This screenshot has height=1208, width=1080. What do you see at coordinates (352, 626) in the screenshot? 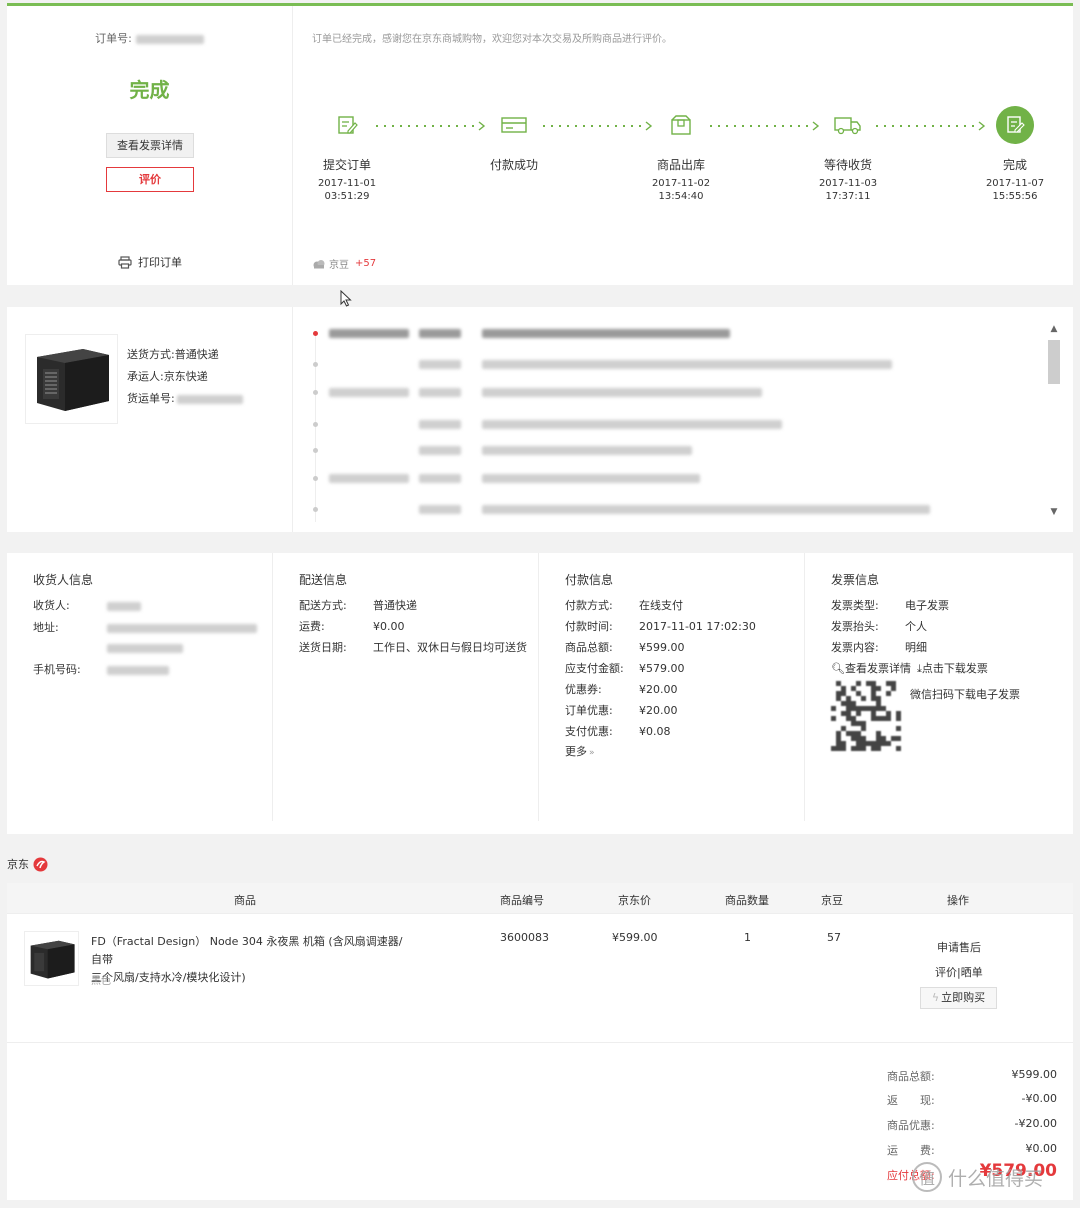
I see `delivery-fee: 运费: ¥0.00` at bounding box center [352, 626].